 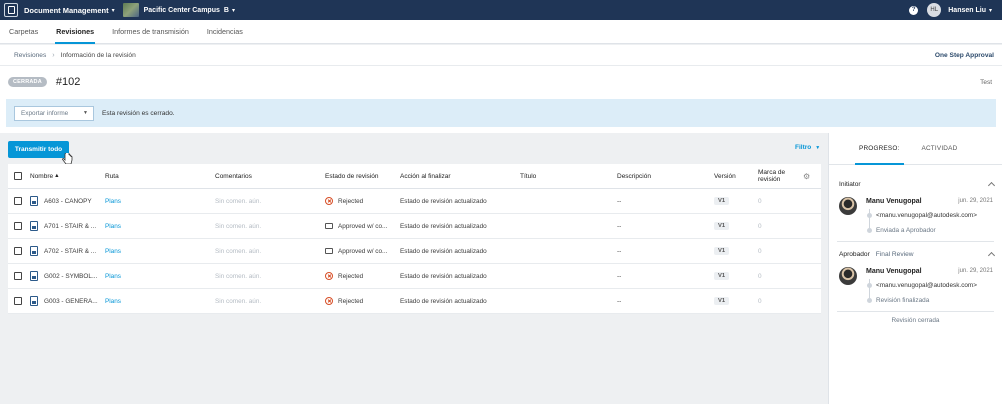 What do you see at coordinates (182, 10) in the screenshot?
I see `project-selector: Pacific Center Campus` at bounding box center [182, 10].